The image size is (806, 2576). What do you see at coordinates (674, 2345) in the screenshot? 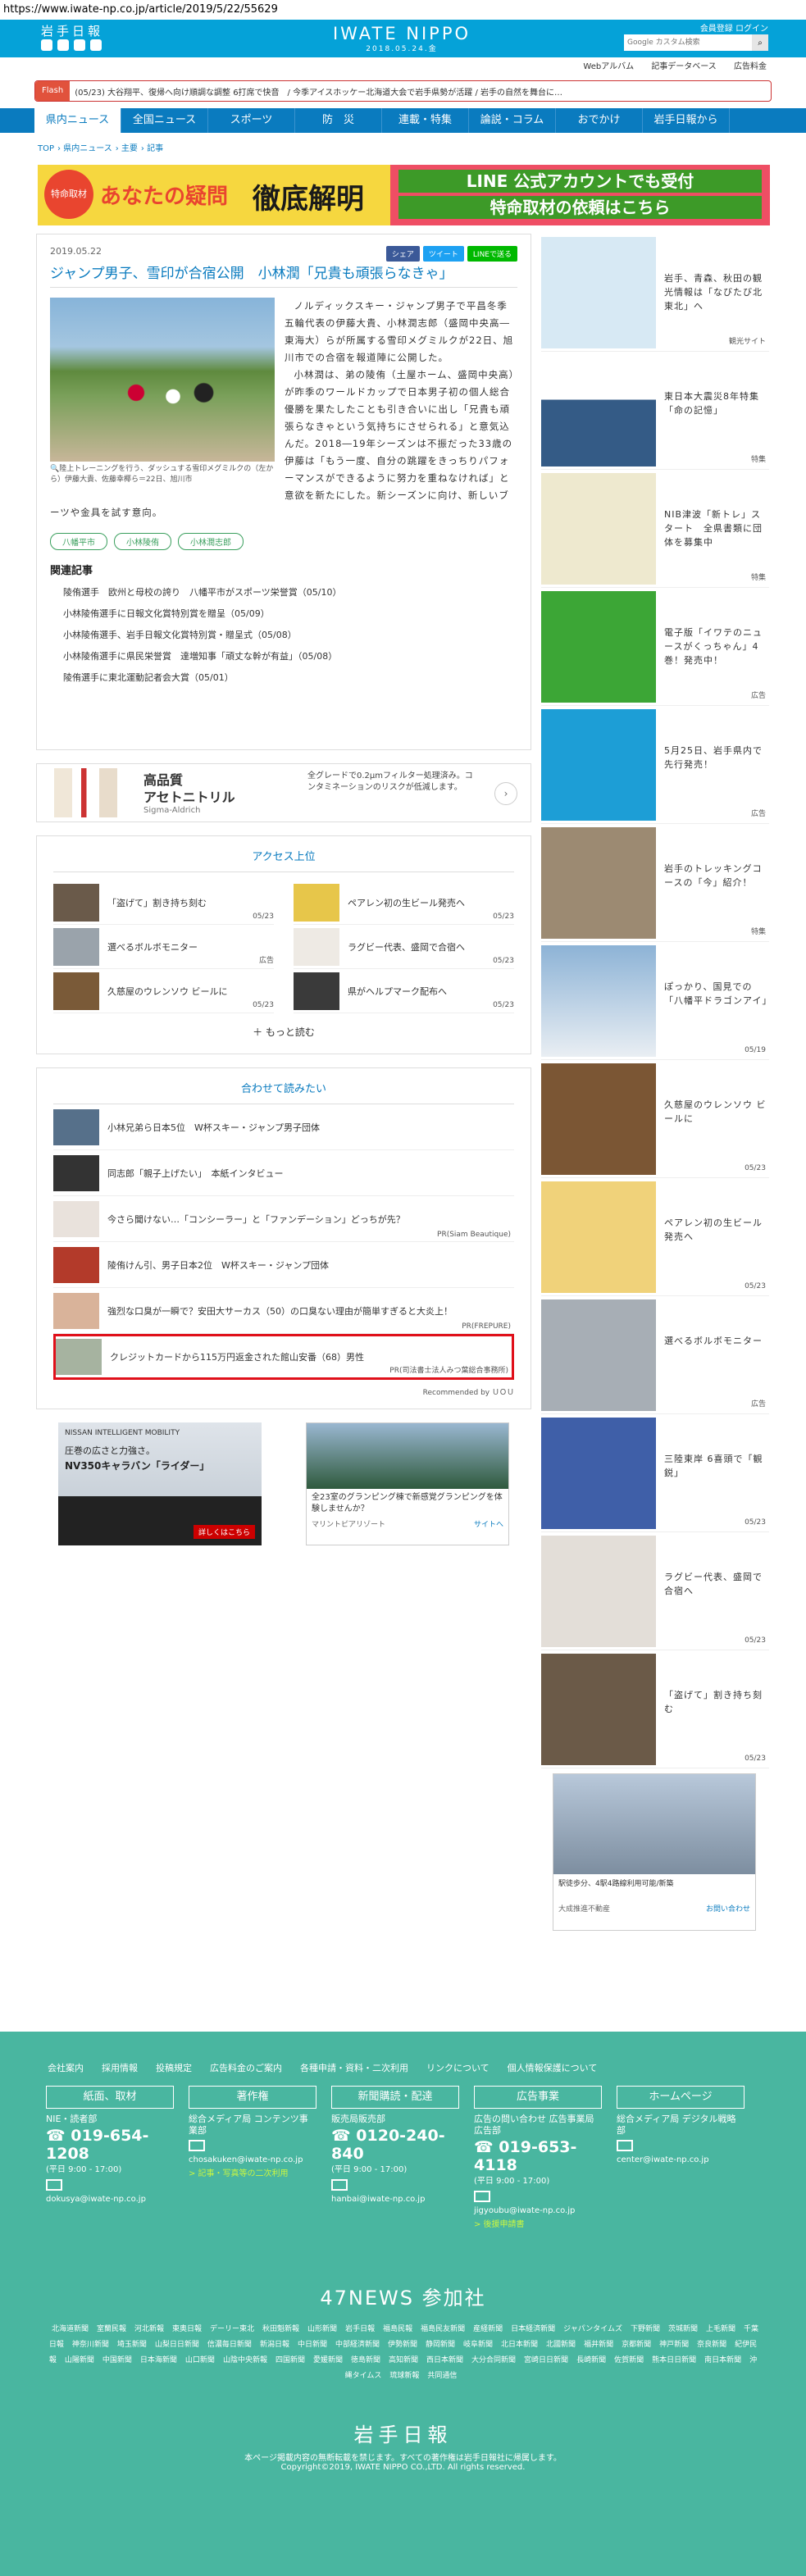
I see `member-paper-link: 神戸新聞` at bounding box center [674, 2345].